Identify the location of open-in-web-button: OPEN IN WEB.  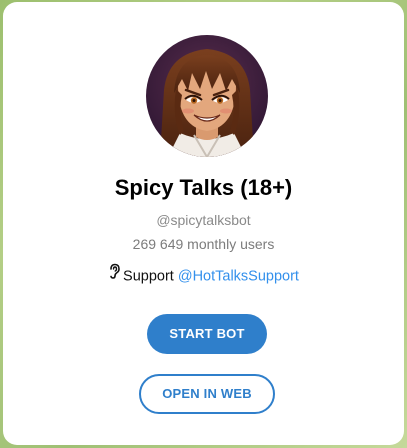
(207, 394).